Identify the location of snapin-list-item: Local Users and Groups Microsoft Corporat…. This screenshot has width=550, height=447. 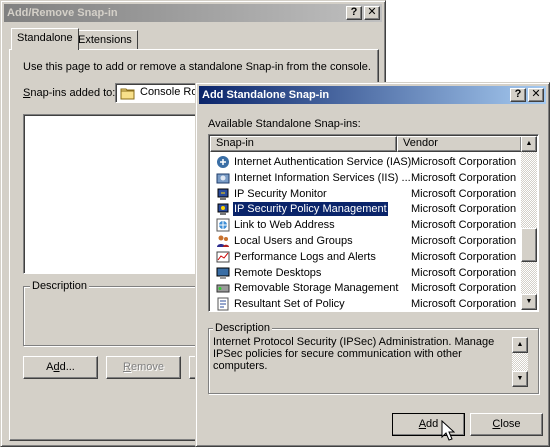
(366, 241).